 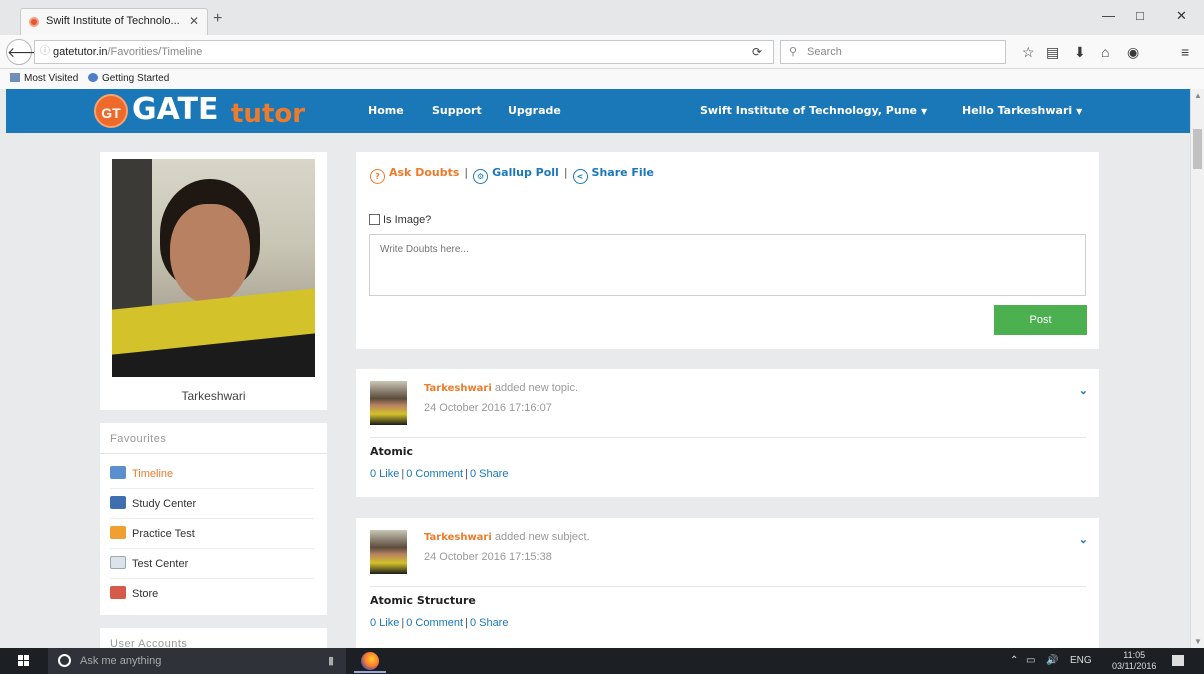 What do you see at coordinates (24, 661) in the screenshot?
I see `windows-start-icon` at bounding box center [24, 661].